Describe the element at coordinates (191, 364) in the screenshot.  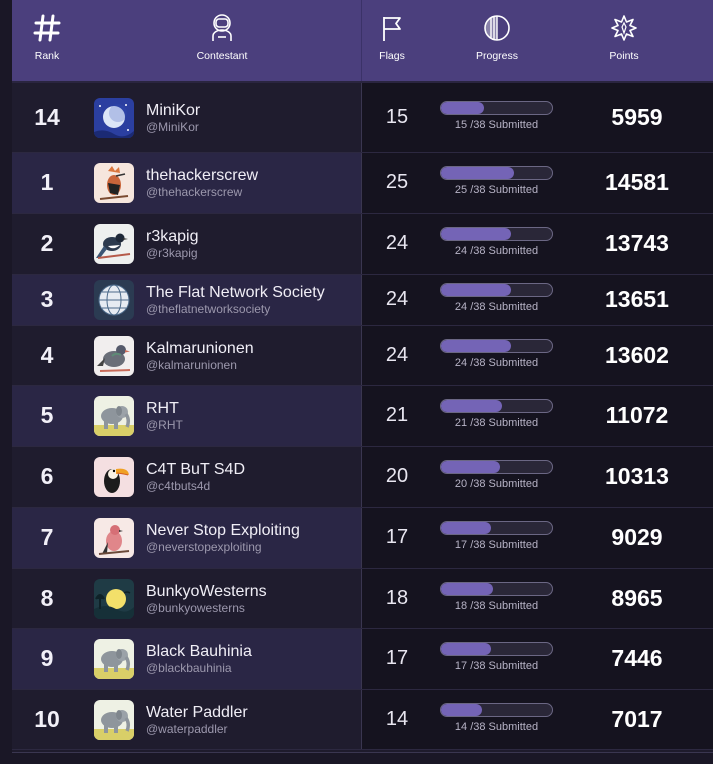
I see `team-handle: @kalmarunionen` at that location.